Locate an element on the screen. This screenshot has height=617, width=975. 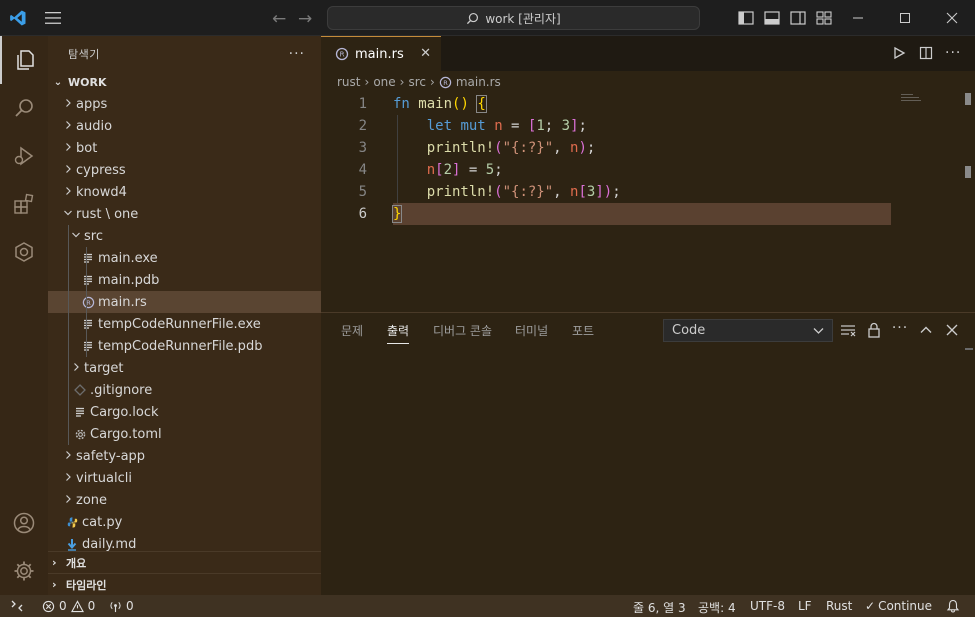
tree-folder: audio is located at coordinates (184, 126).